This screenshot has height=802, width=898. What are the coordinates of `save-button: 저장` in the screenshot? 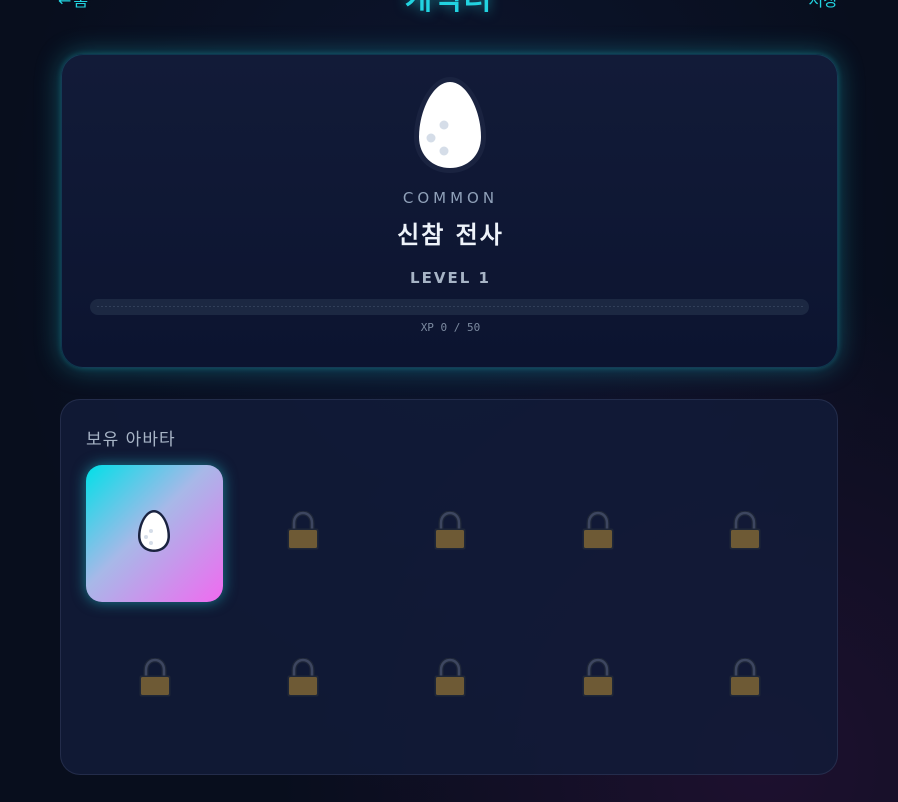 It's located at (823, 5).